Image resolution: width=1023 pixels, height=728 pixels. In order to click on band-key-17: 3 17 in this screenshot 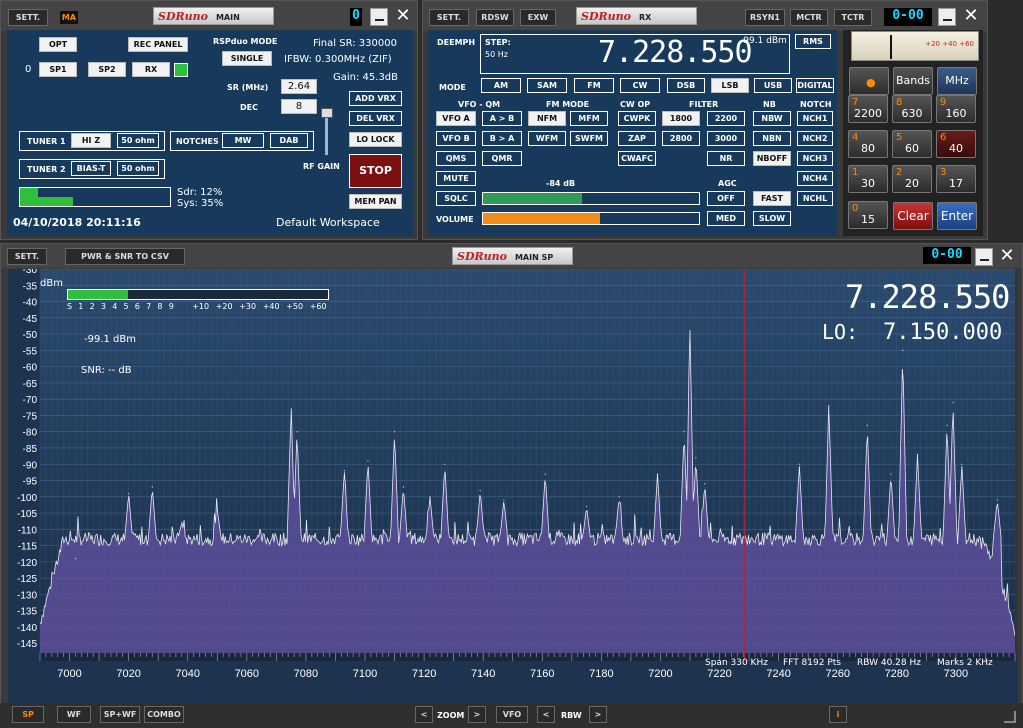, I will do `click(956, 179)`.